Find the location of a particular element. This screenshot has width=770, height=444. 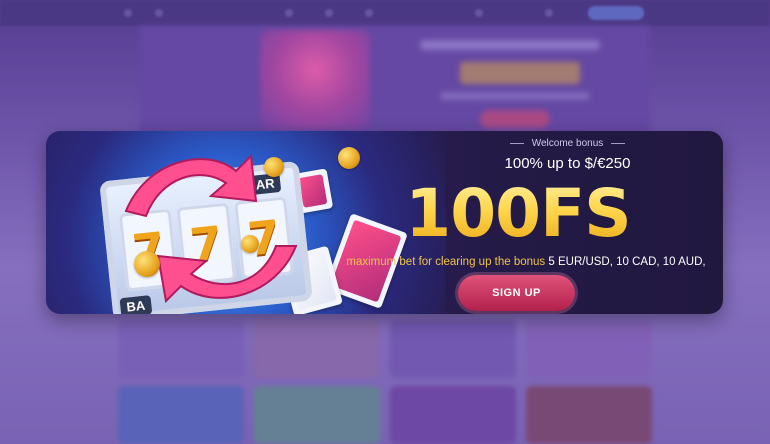

eyebrow-label: Welcome bonus is located at coordinates (567, 143).